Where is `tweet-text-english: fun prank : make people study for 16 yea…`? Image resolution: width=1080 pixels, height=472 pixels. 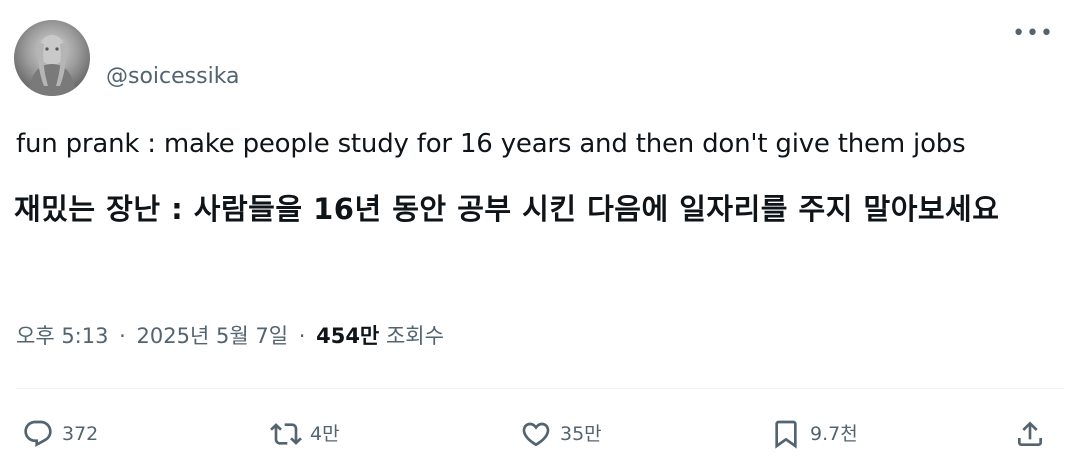 tweet-text-english: fun prank : make people study for 16 yea… is located at coordinates (491, 144).